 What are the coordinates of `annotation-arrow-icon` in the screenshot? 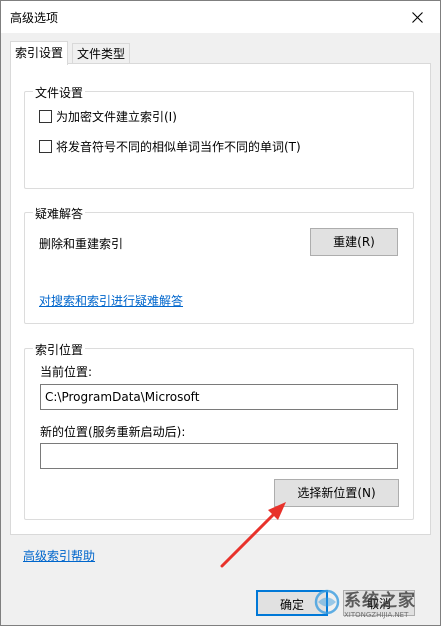 It's located at (253, 535).